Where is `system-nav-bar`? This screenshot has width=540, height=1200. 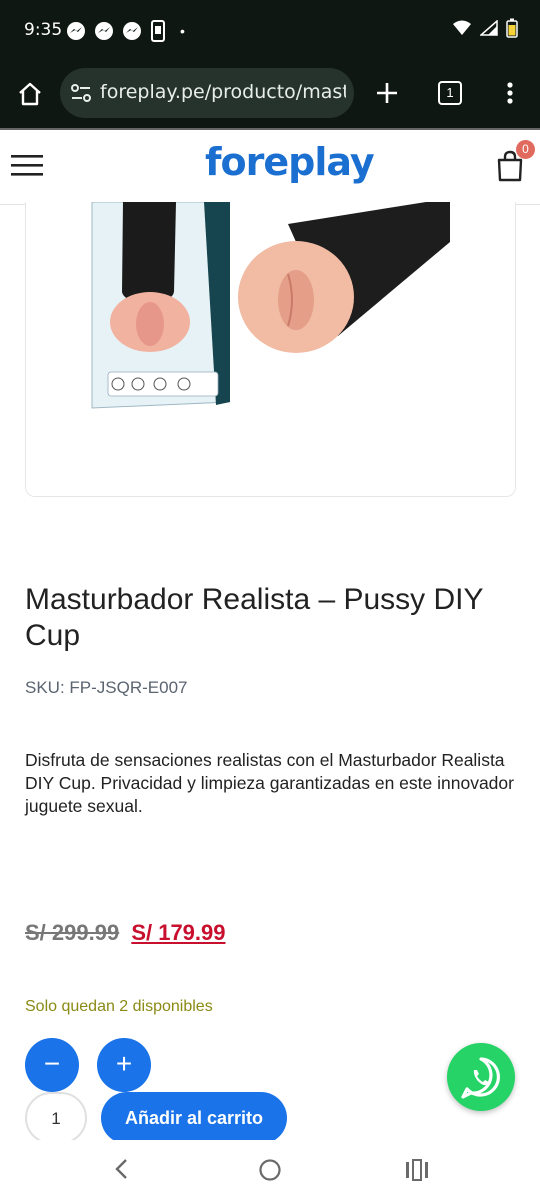
system-nav-bar is located at coordinates (270, 1170).